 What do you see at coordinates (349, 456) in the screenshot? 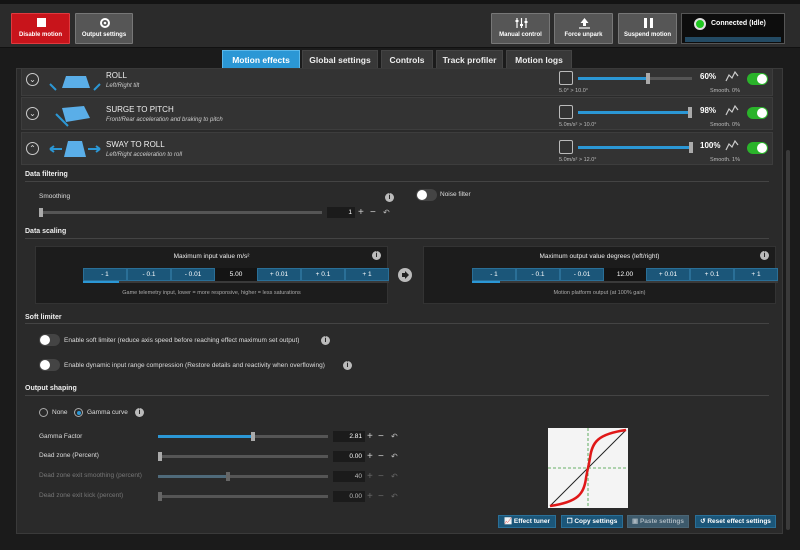
I see `dead-zone-value: 0.00` at bounding box center [349, 456].